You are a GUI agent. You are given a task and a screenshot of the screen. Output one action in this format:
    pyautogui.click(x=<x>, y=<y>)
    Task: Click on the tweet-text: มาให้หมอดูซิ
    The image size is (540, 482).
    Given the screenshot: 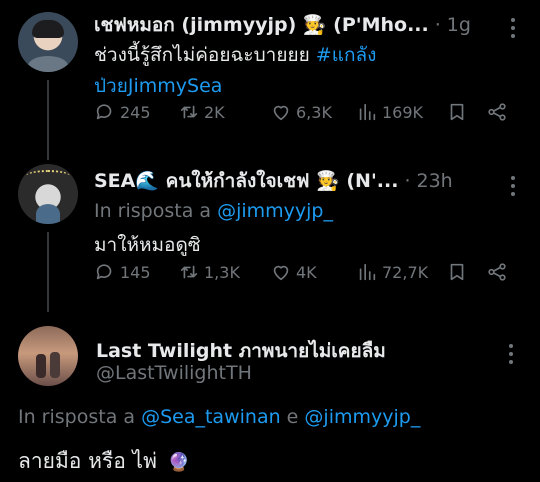 What is the action you would take?
    pyautogui.click(x=147, y=245)
    